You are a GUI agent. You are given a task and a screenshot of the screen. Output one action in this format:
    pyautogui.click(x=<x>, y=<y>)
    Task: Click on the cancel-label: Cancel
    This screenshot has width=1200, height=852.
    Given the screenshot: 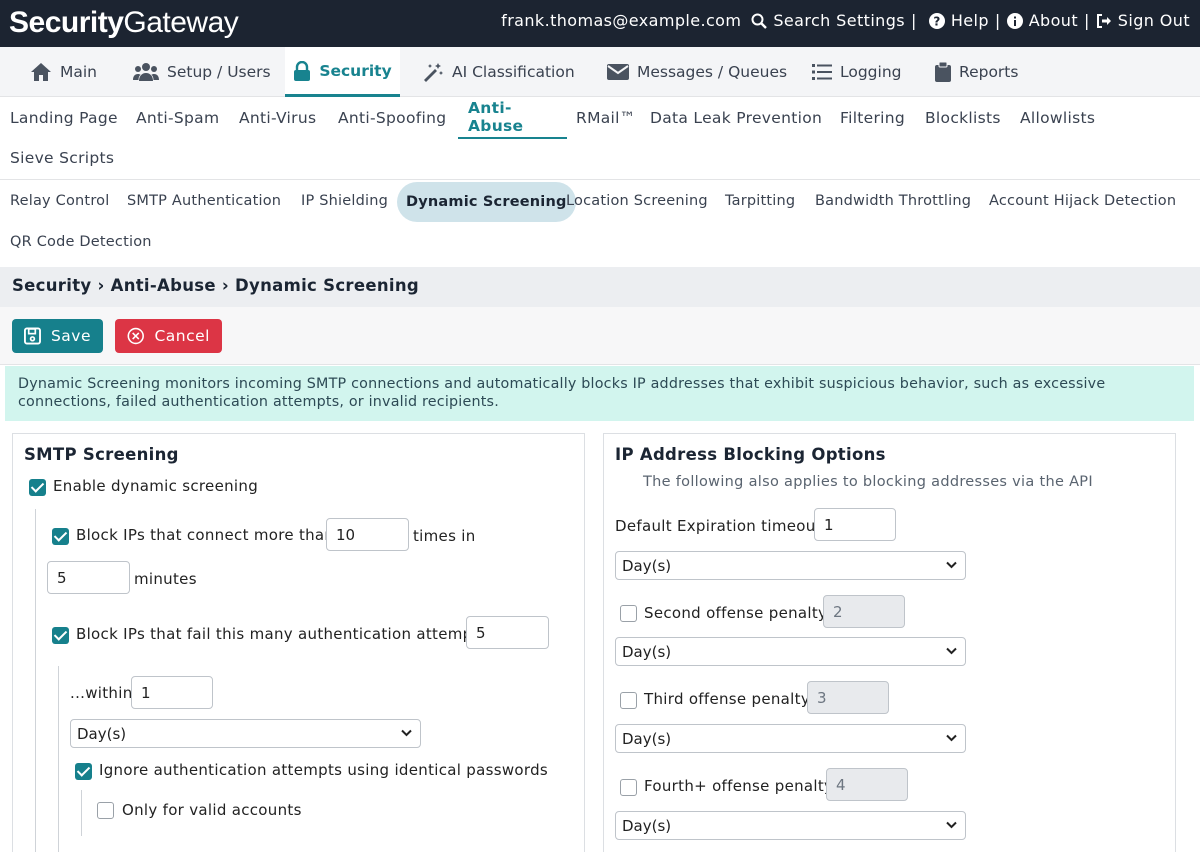 What is the action you would take?
    pyautogui.click(x=182, y=336)
    